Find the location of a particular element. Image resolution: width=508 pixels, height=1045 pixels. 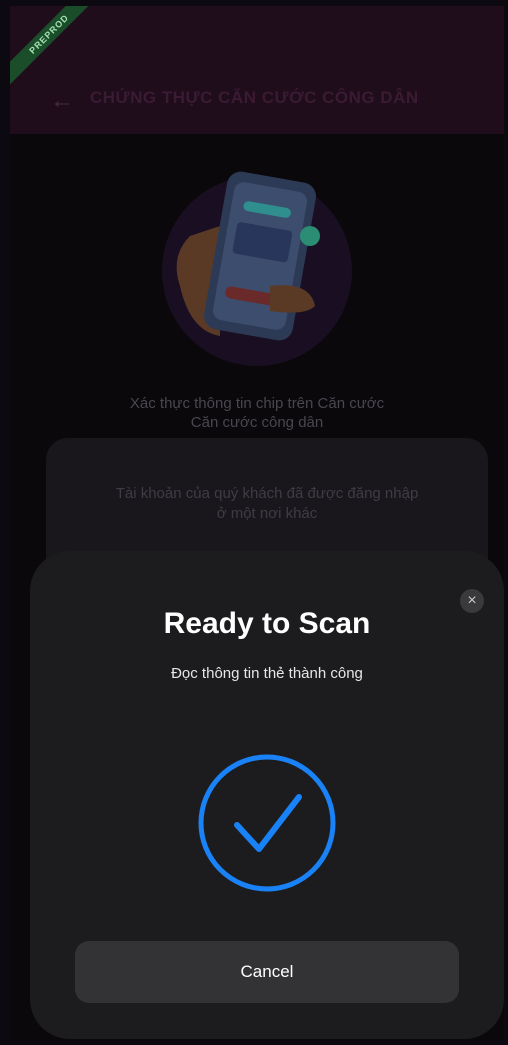

page-title: CHỨNG THỰC CĂN CƯỚC CÔNG DÂN is located at coordinates (254, 97).